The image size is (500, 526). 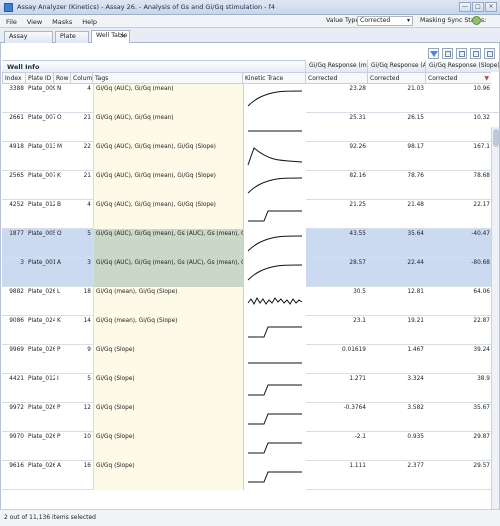 What do you see at coordinates (481, 292) in the screenshot?
I see `cell-slope-corrected: 64.06` at bounding box center [481, 292].